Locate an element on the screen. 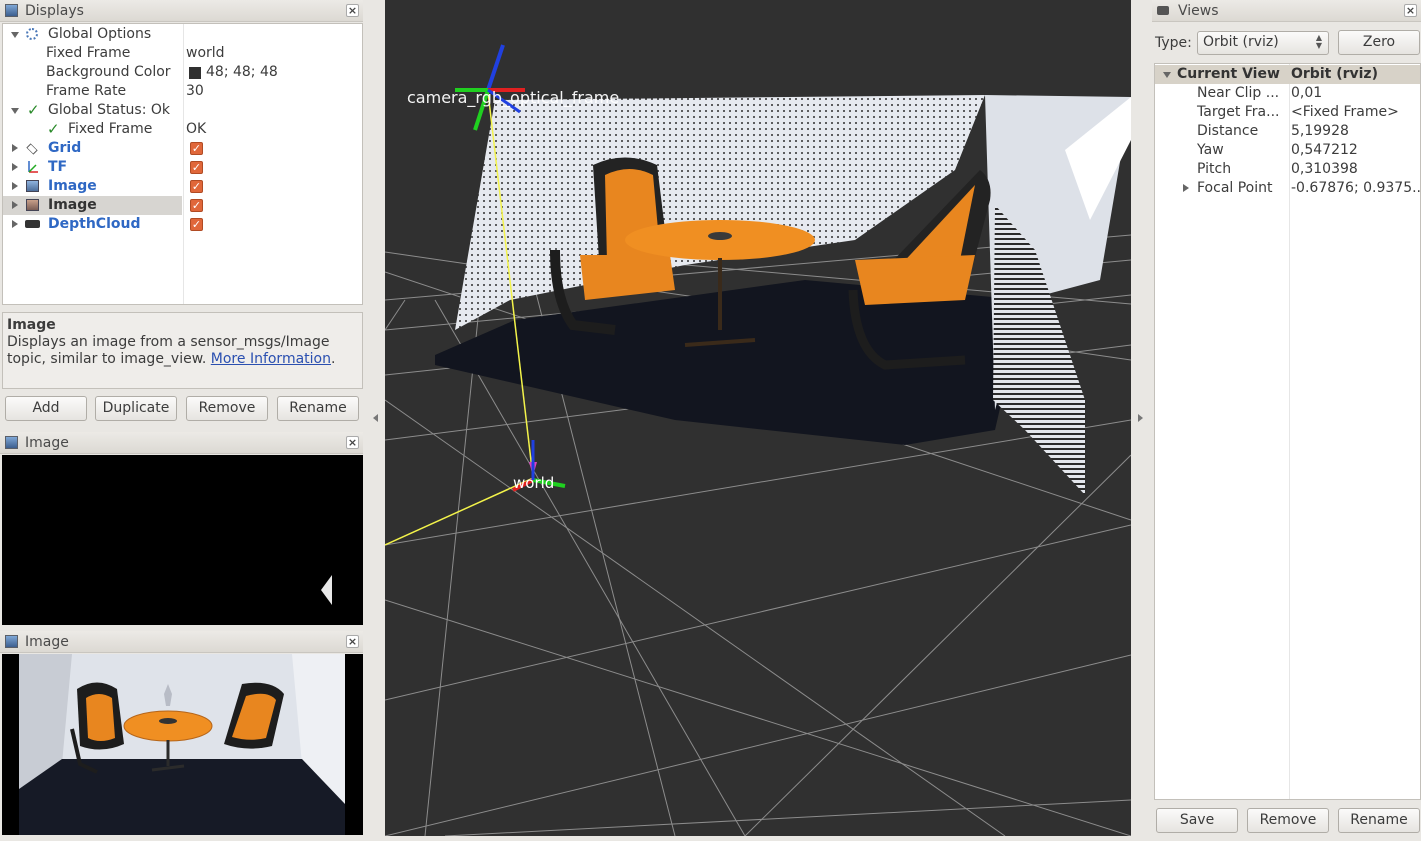 Image resolution: width=1421 pixels, height=841 pixels. right-splitter-arrow-icon is located at coordinates (1140, 418).